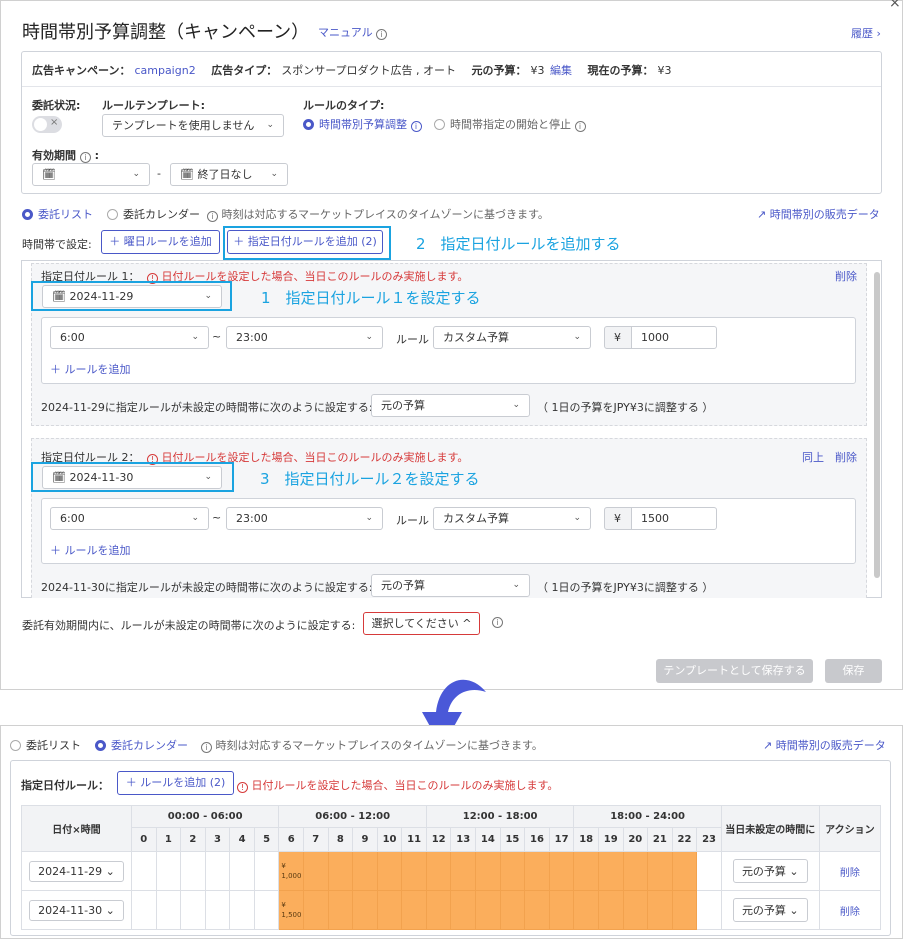 Image resolution: width=903 pixels, height=939 pixels. Describe the element at coordinates (57, 214) in the screenshot. I see `view-list-radio: 委託リスト` at that location.